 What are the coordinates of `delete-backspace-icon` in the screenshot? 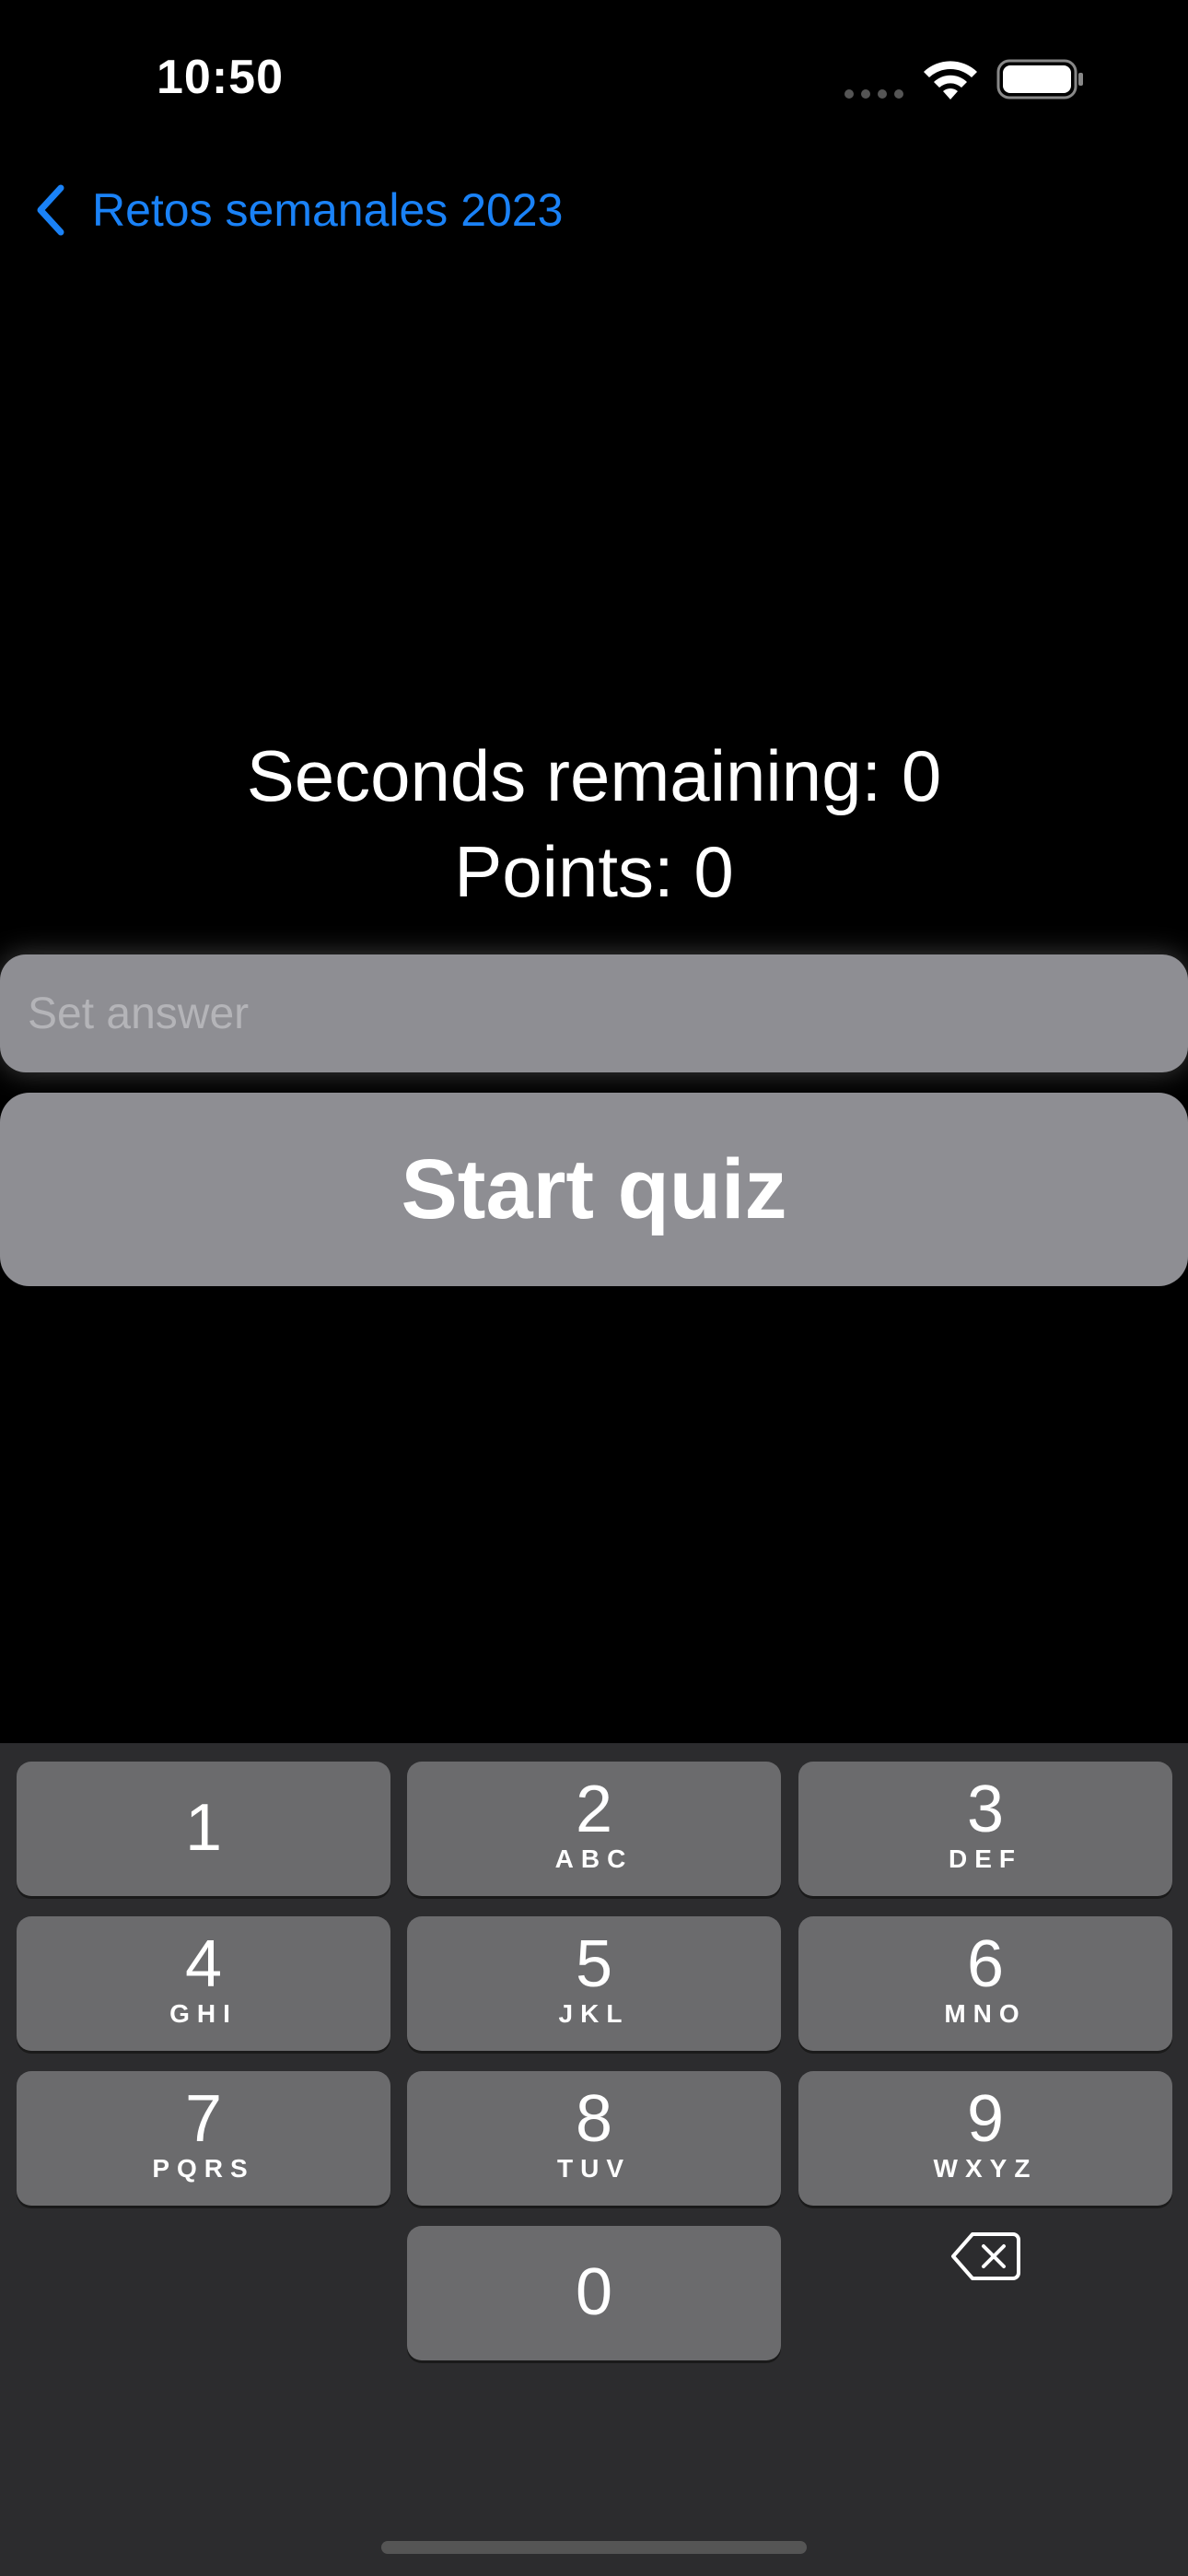 It's located at (985, 2256).